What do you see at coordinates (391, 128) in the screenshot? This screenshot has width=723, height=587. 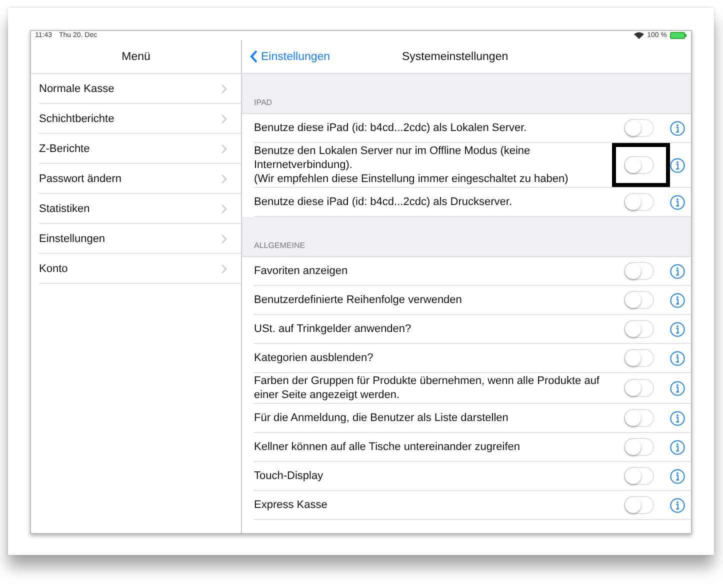 I see `setting-label: Benutze diese iPad (id: b4cd...2cdc) als Lokalen Server.` at bounding box center [391, 128].